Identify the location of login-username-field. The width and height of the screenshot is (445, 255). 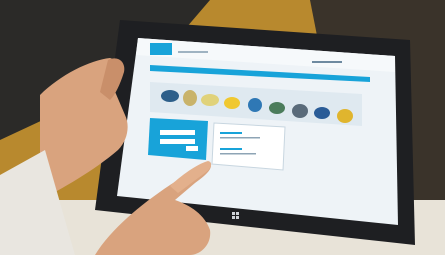
(177, 132).